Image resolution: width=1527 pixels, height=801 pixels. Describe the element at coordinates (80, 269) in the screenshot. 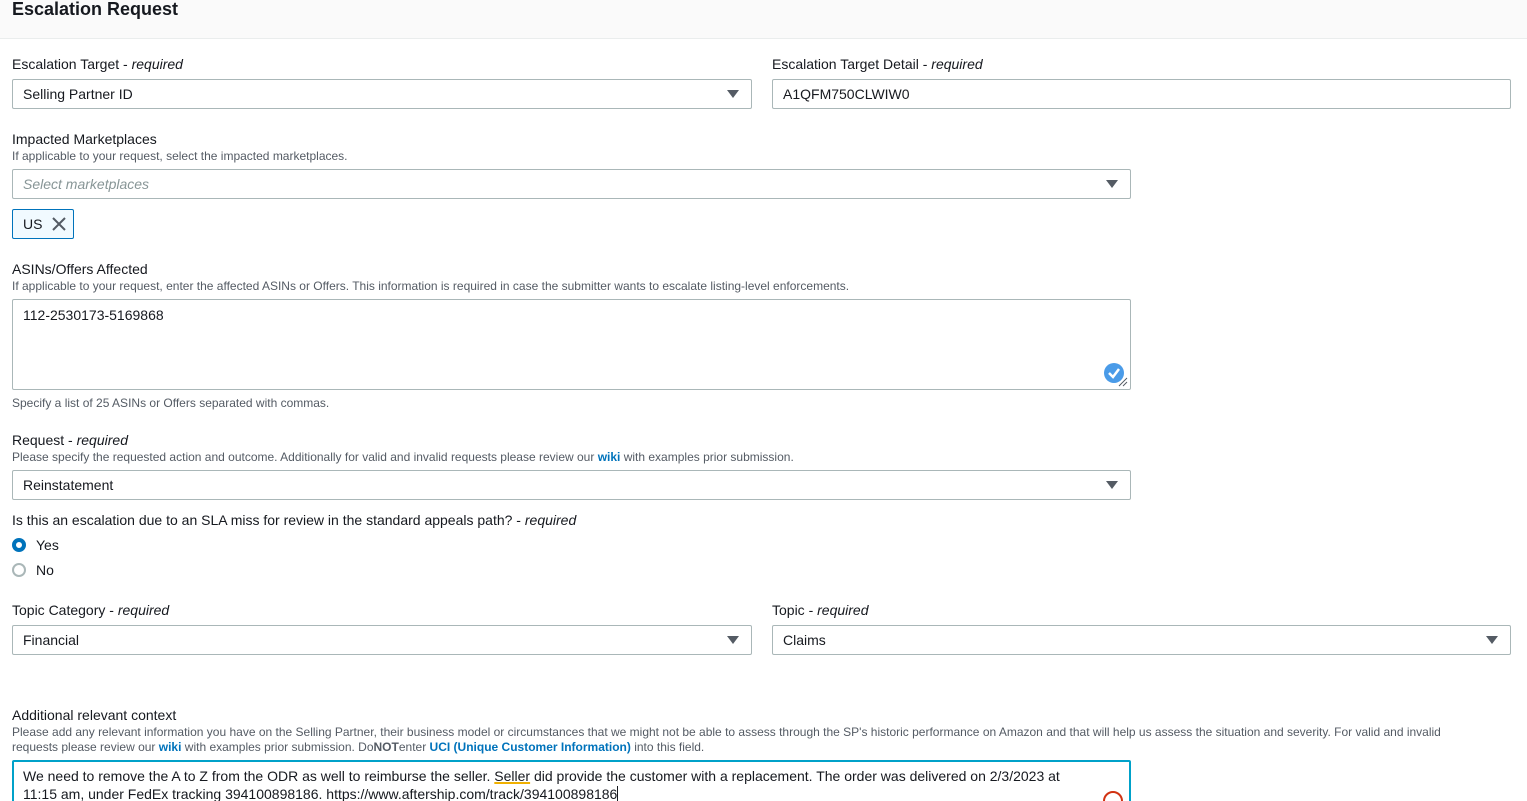

I see `asins-label: ASINs/Offers Affected` at that location.